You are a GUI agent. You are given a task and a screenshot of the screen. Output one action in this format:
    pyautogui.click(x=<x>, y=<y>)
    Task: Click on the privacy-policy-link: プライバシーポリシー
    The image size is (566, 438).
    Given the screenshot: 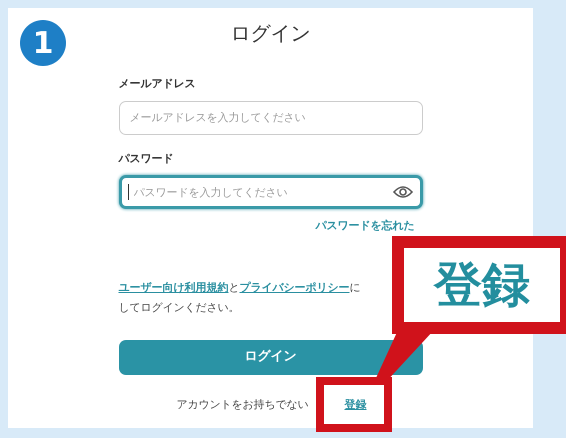 What is the action you would take?
    pyautogui.click(x=295, y=287)
    